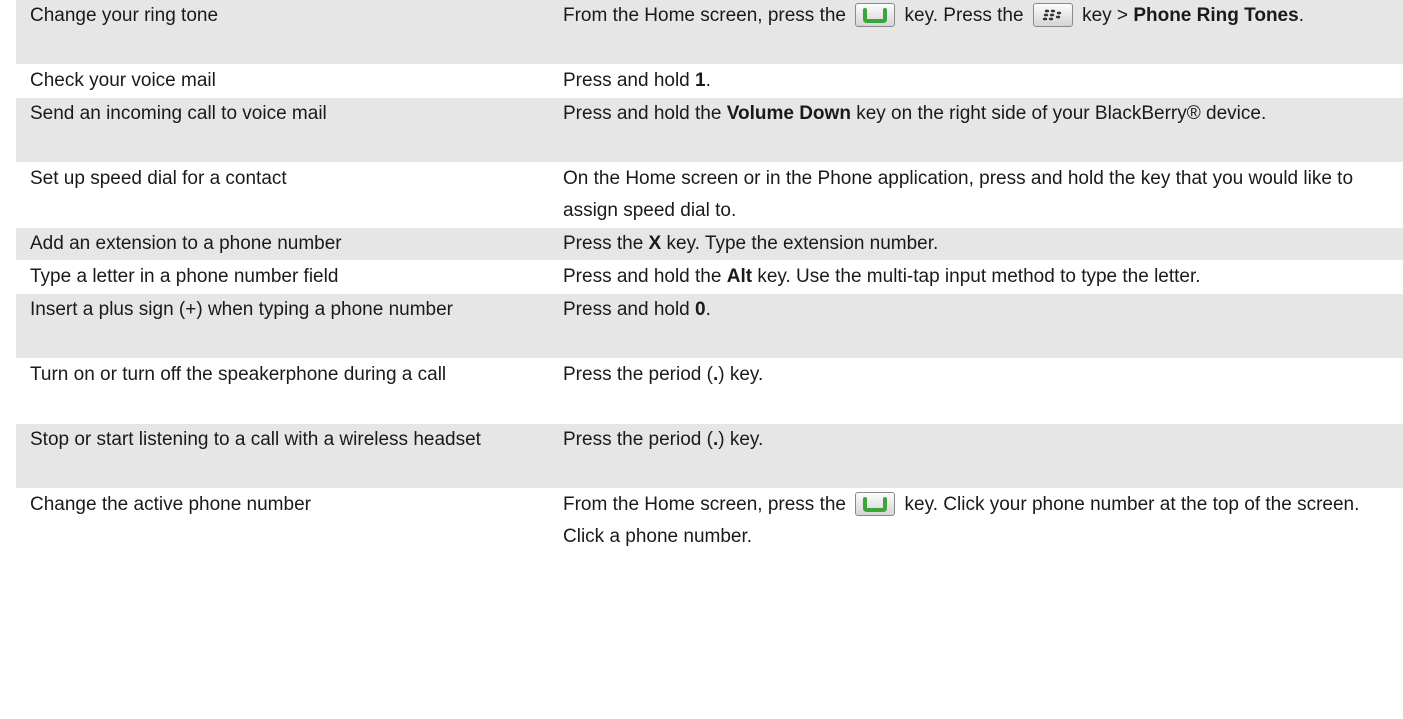 This screenshot has height=719, width=1403. What do you see at coordinates (282, 32) in the screenshot?
I see `task-cell: Change your ring tone` at bounding box center [282, 32].